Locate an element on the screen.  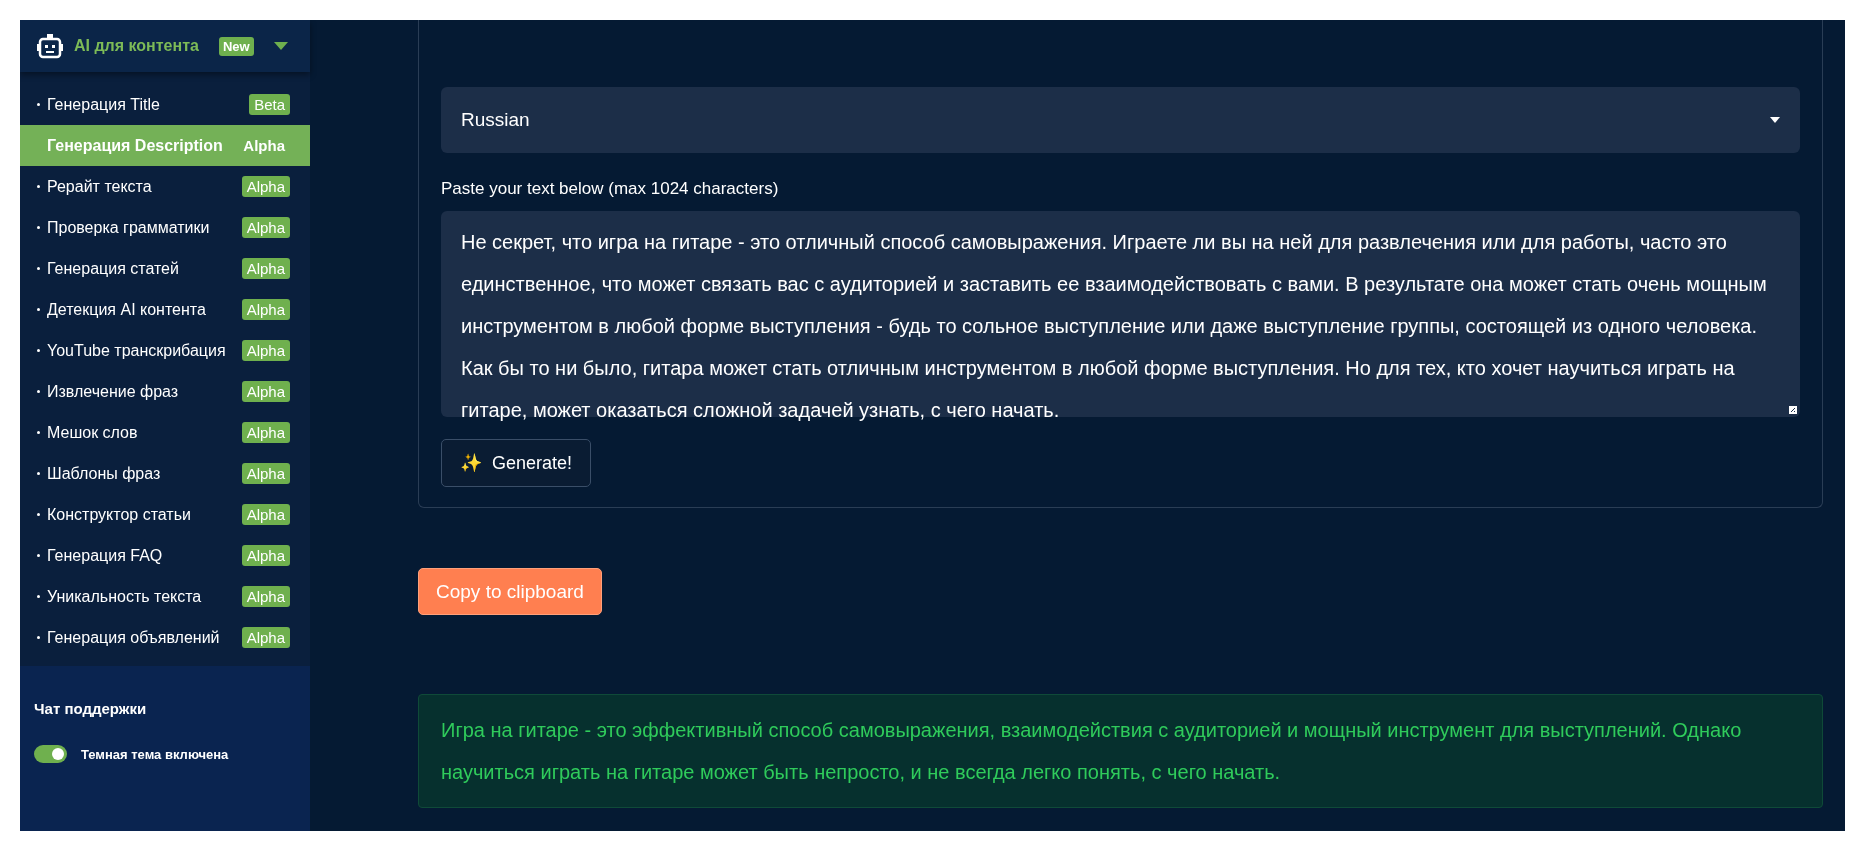
sidebar-item: Генерация Title Beta is located at coordinates (165, 104).